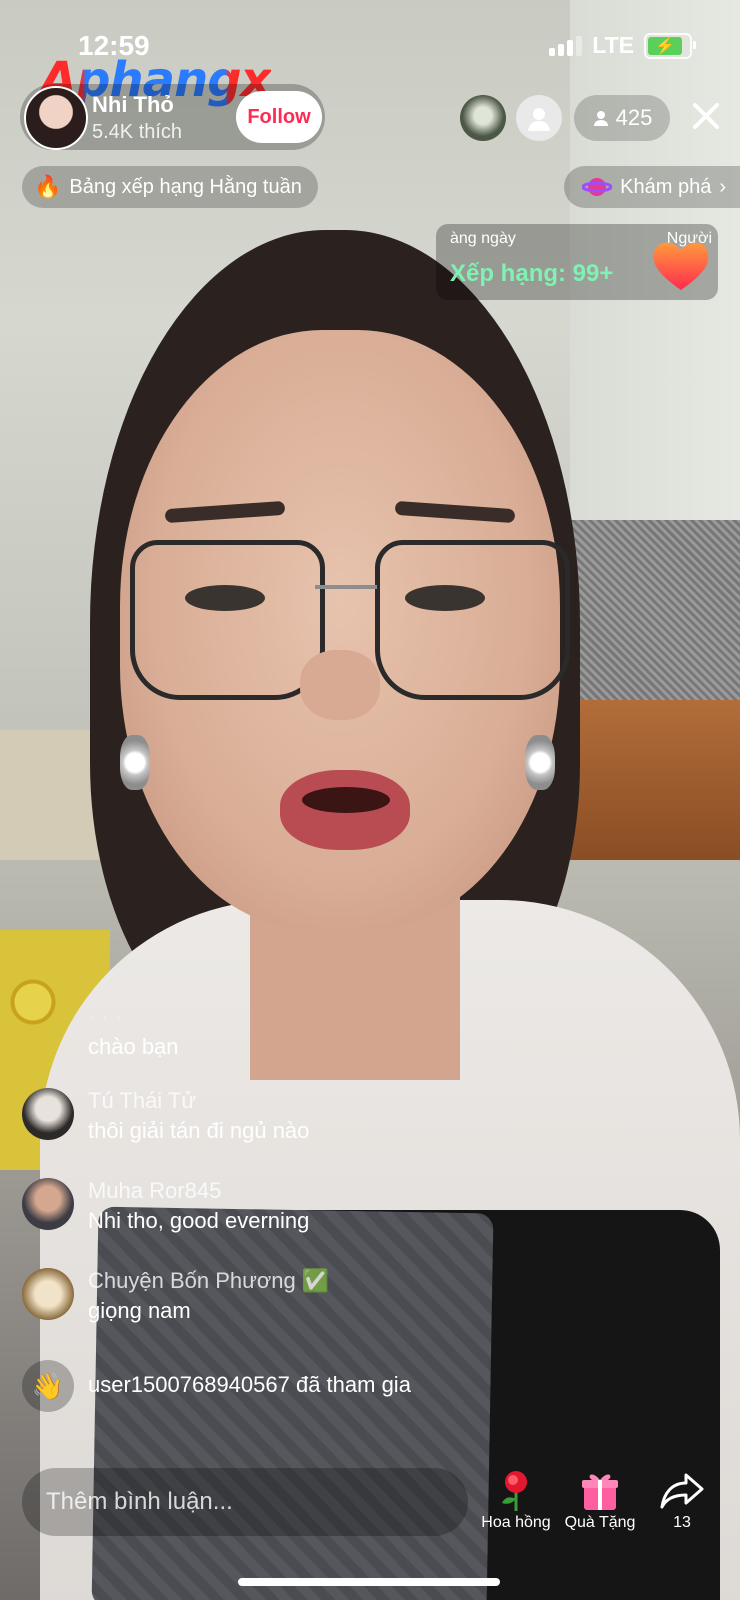 The height and width of the screenshot is (1600, 740). Describe the element at coordinates (682, 1522) in the screenshot. I see `share-count: 13` at that location.